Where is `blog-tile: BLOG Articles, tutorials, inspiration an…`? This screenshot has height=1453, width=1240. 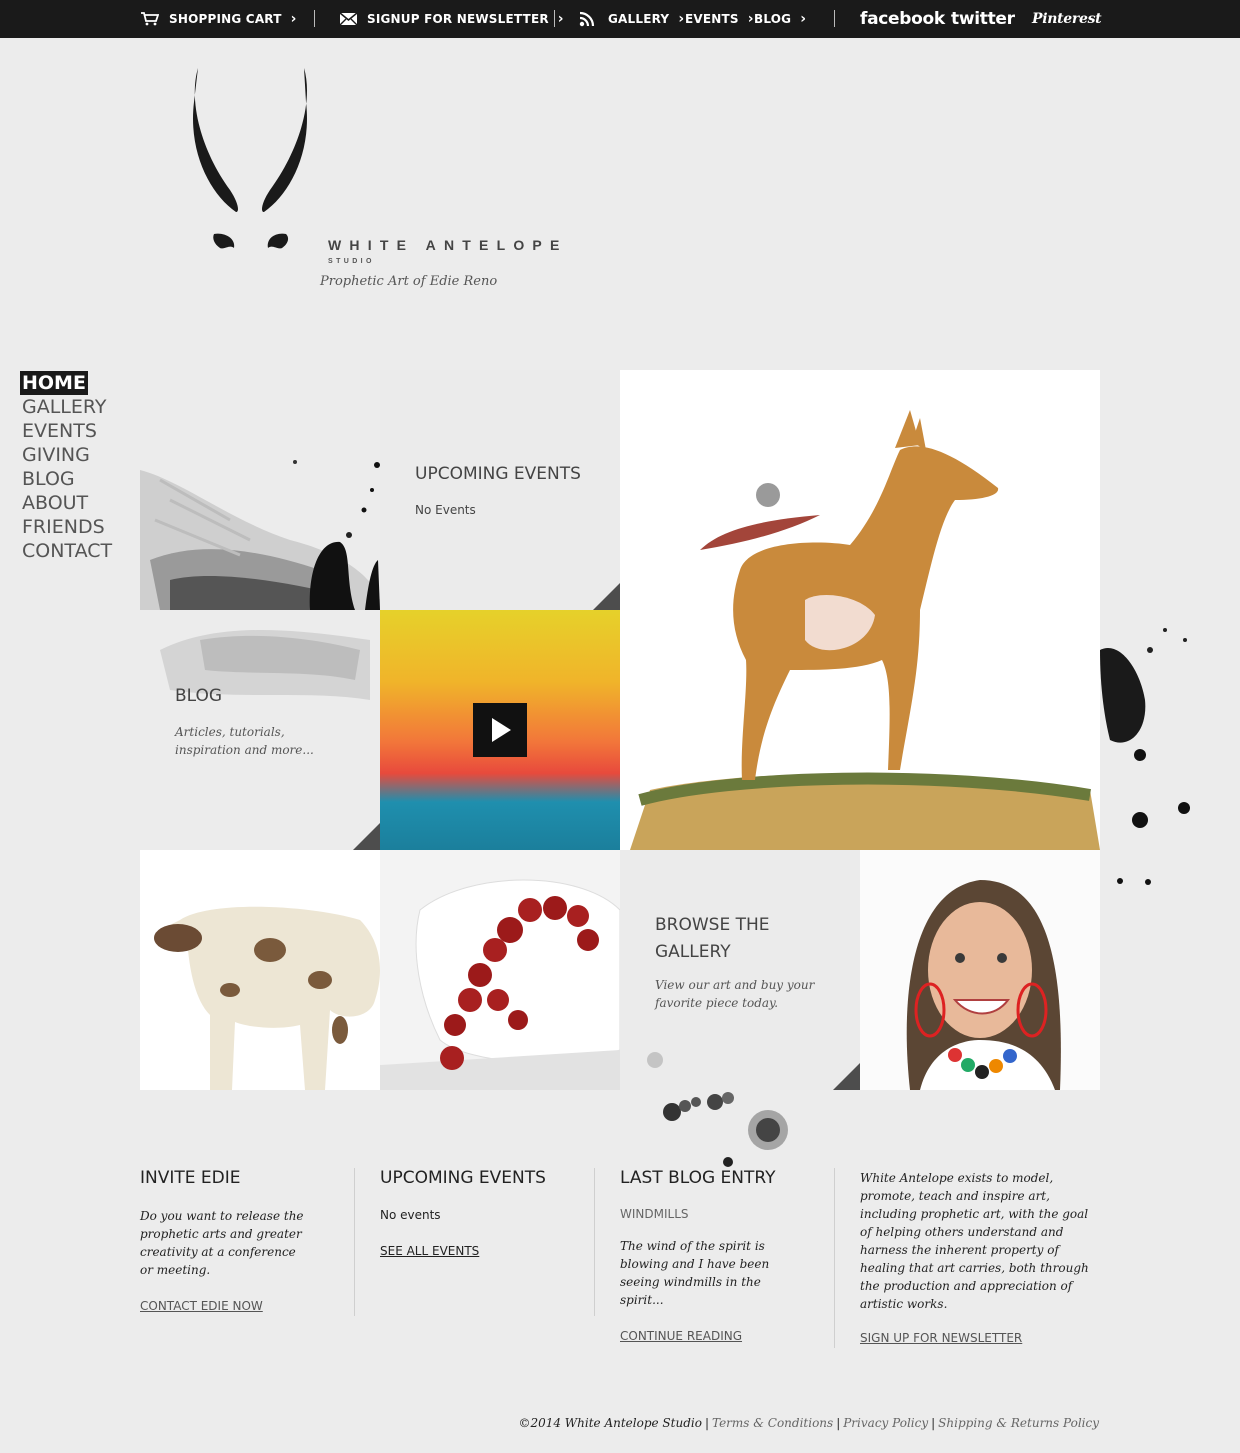
blog-tile: BLOG Articles, tutorials, inspiration an… is located at coordinates (260, 730).